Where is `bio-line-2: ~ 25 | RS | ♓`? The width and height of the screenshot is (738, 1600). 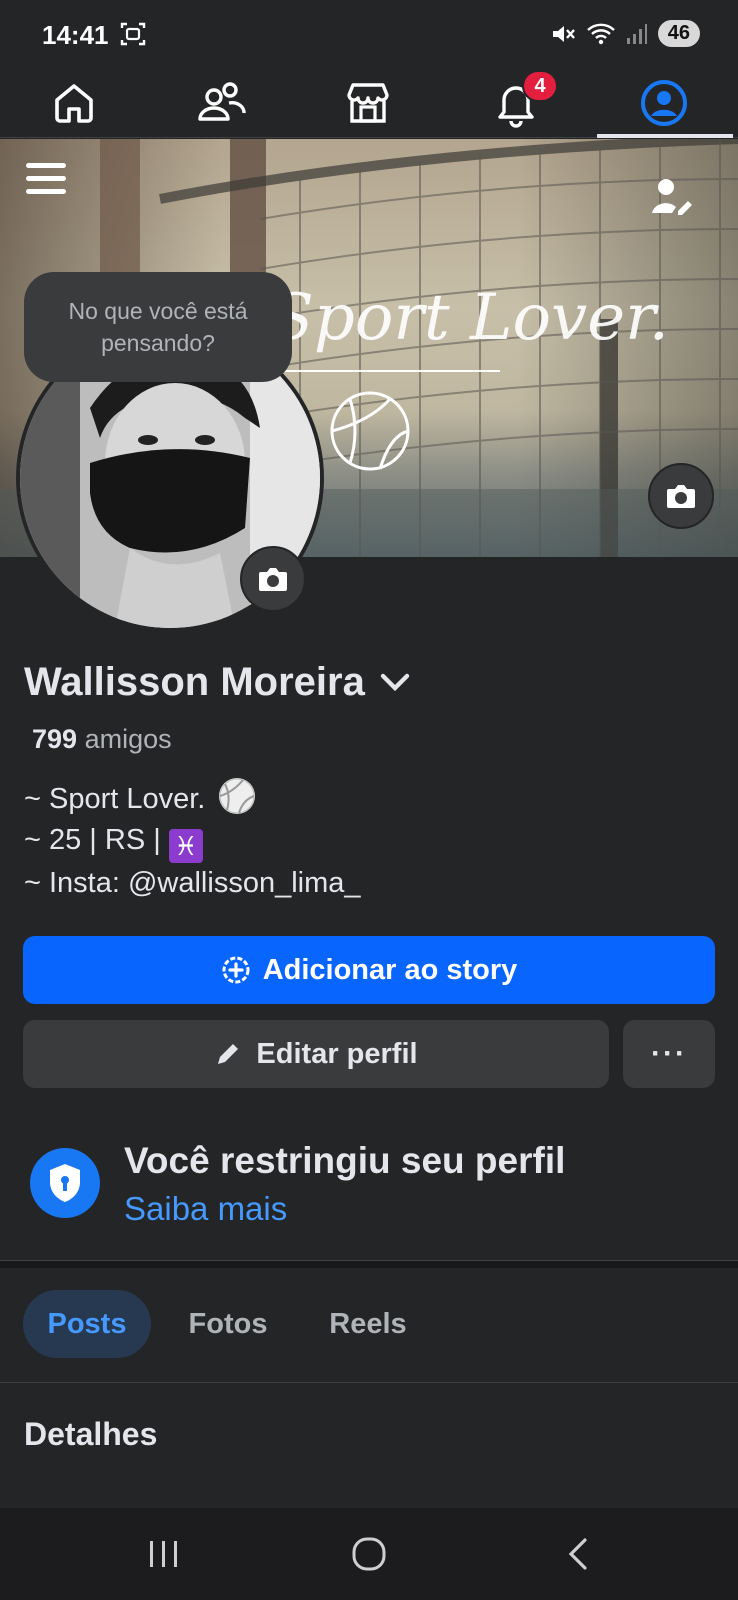
bio-line-2: ~ 25 | RS | ♓ is located at coordinates (192, 841).